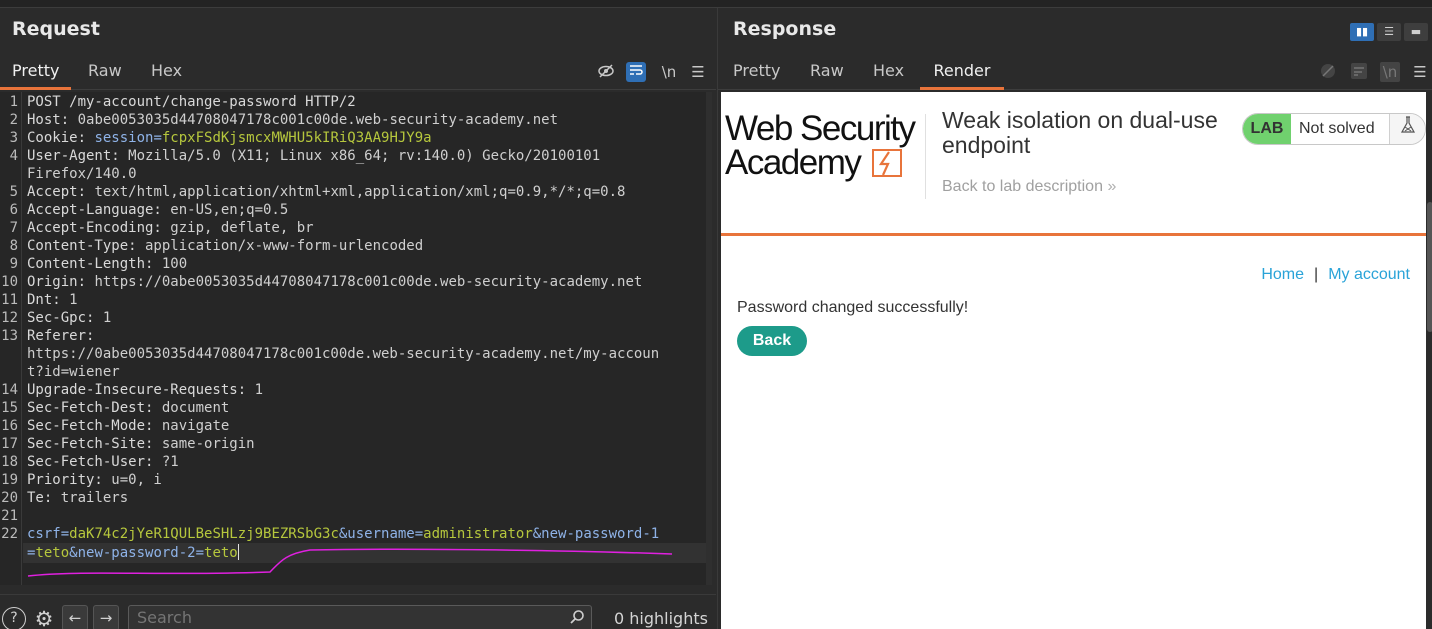  Describe the element at coordinates (661, 618) in the screenshot. I see `highlights-count: 0 highlights` at that location.